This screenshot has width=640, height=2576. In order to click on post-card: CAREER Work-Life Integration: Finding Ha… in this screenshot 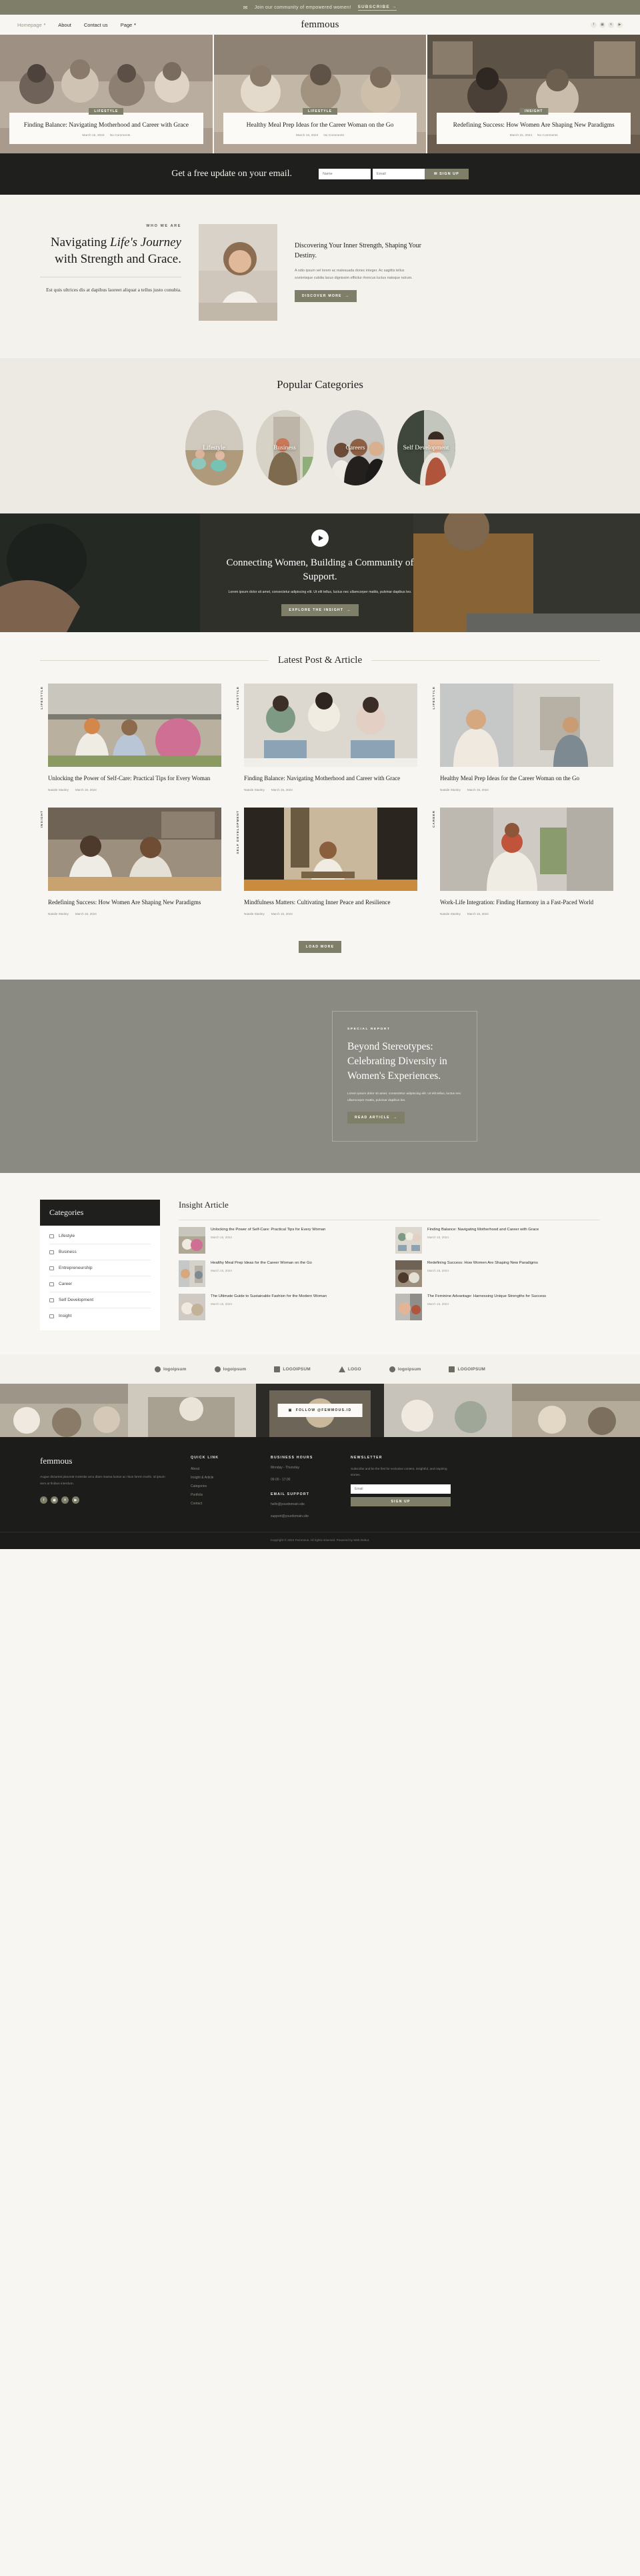, I will do `click(522, 862)`.